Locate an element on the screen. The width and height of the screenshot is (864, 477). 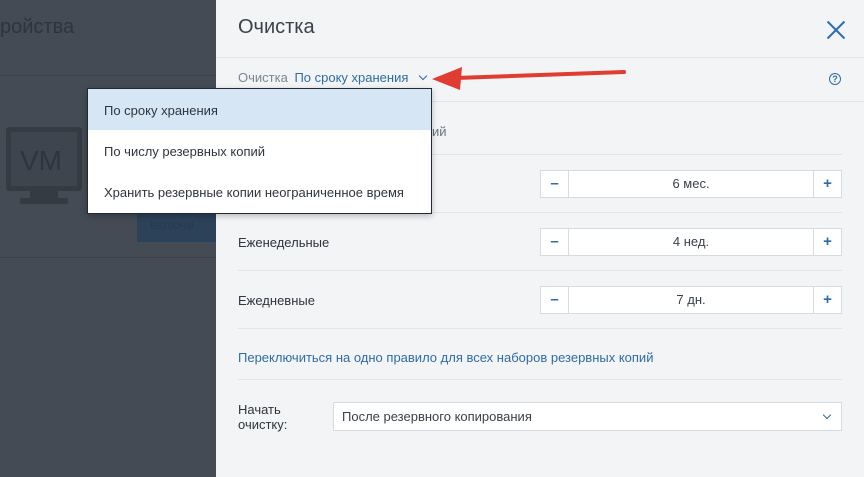
row-label-weekly: Еженедельные is located at coordinates (284, 242).